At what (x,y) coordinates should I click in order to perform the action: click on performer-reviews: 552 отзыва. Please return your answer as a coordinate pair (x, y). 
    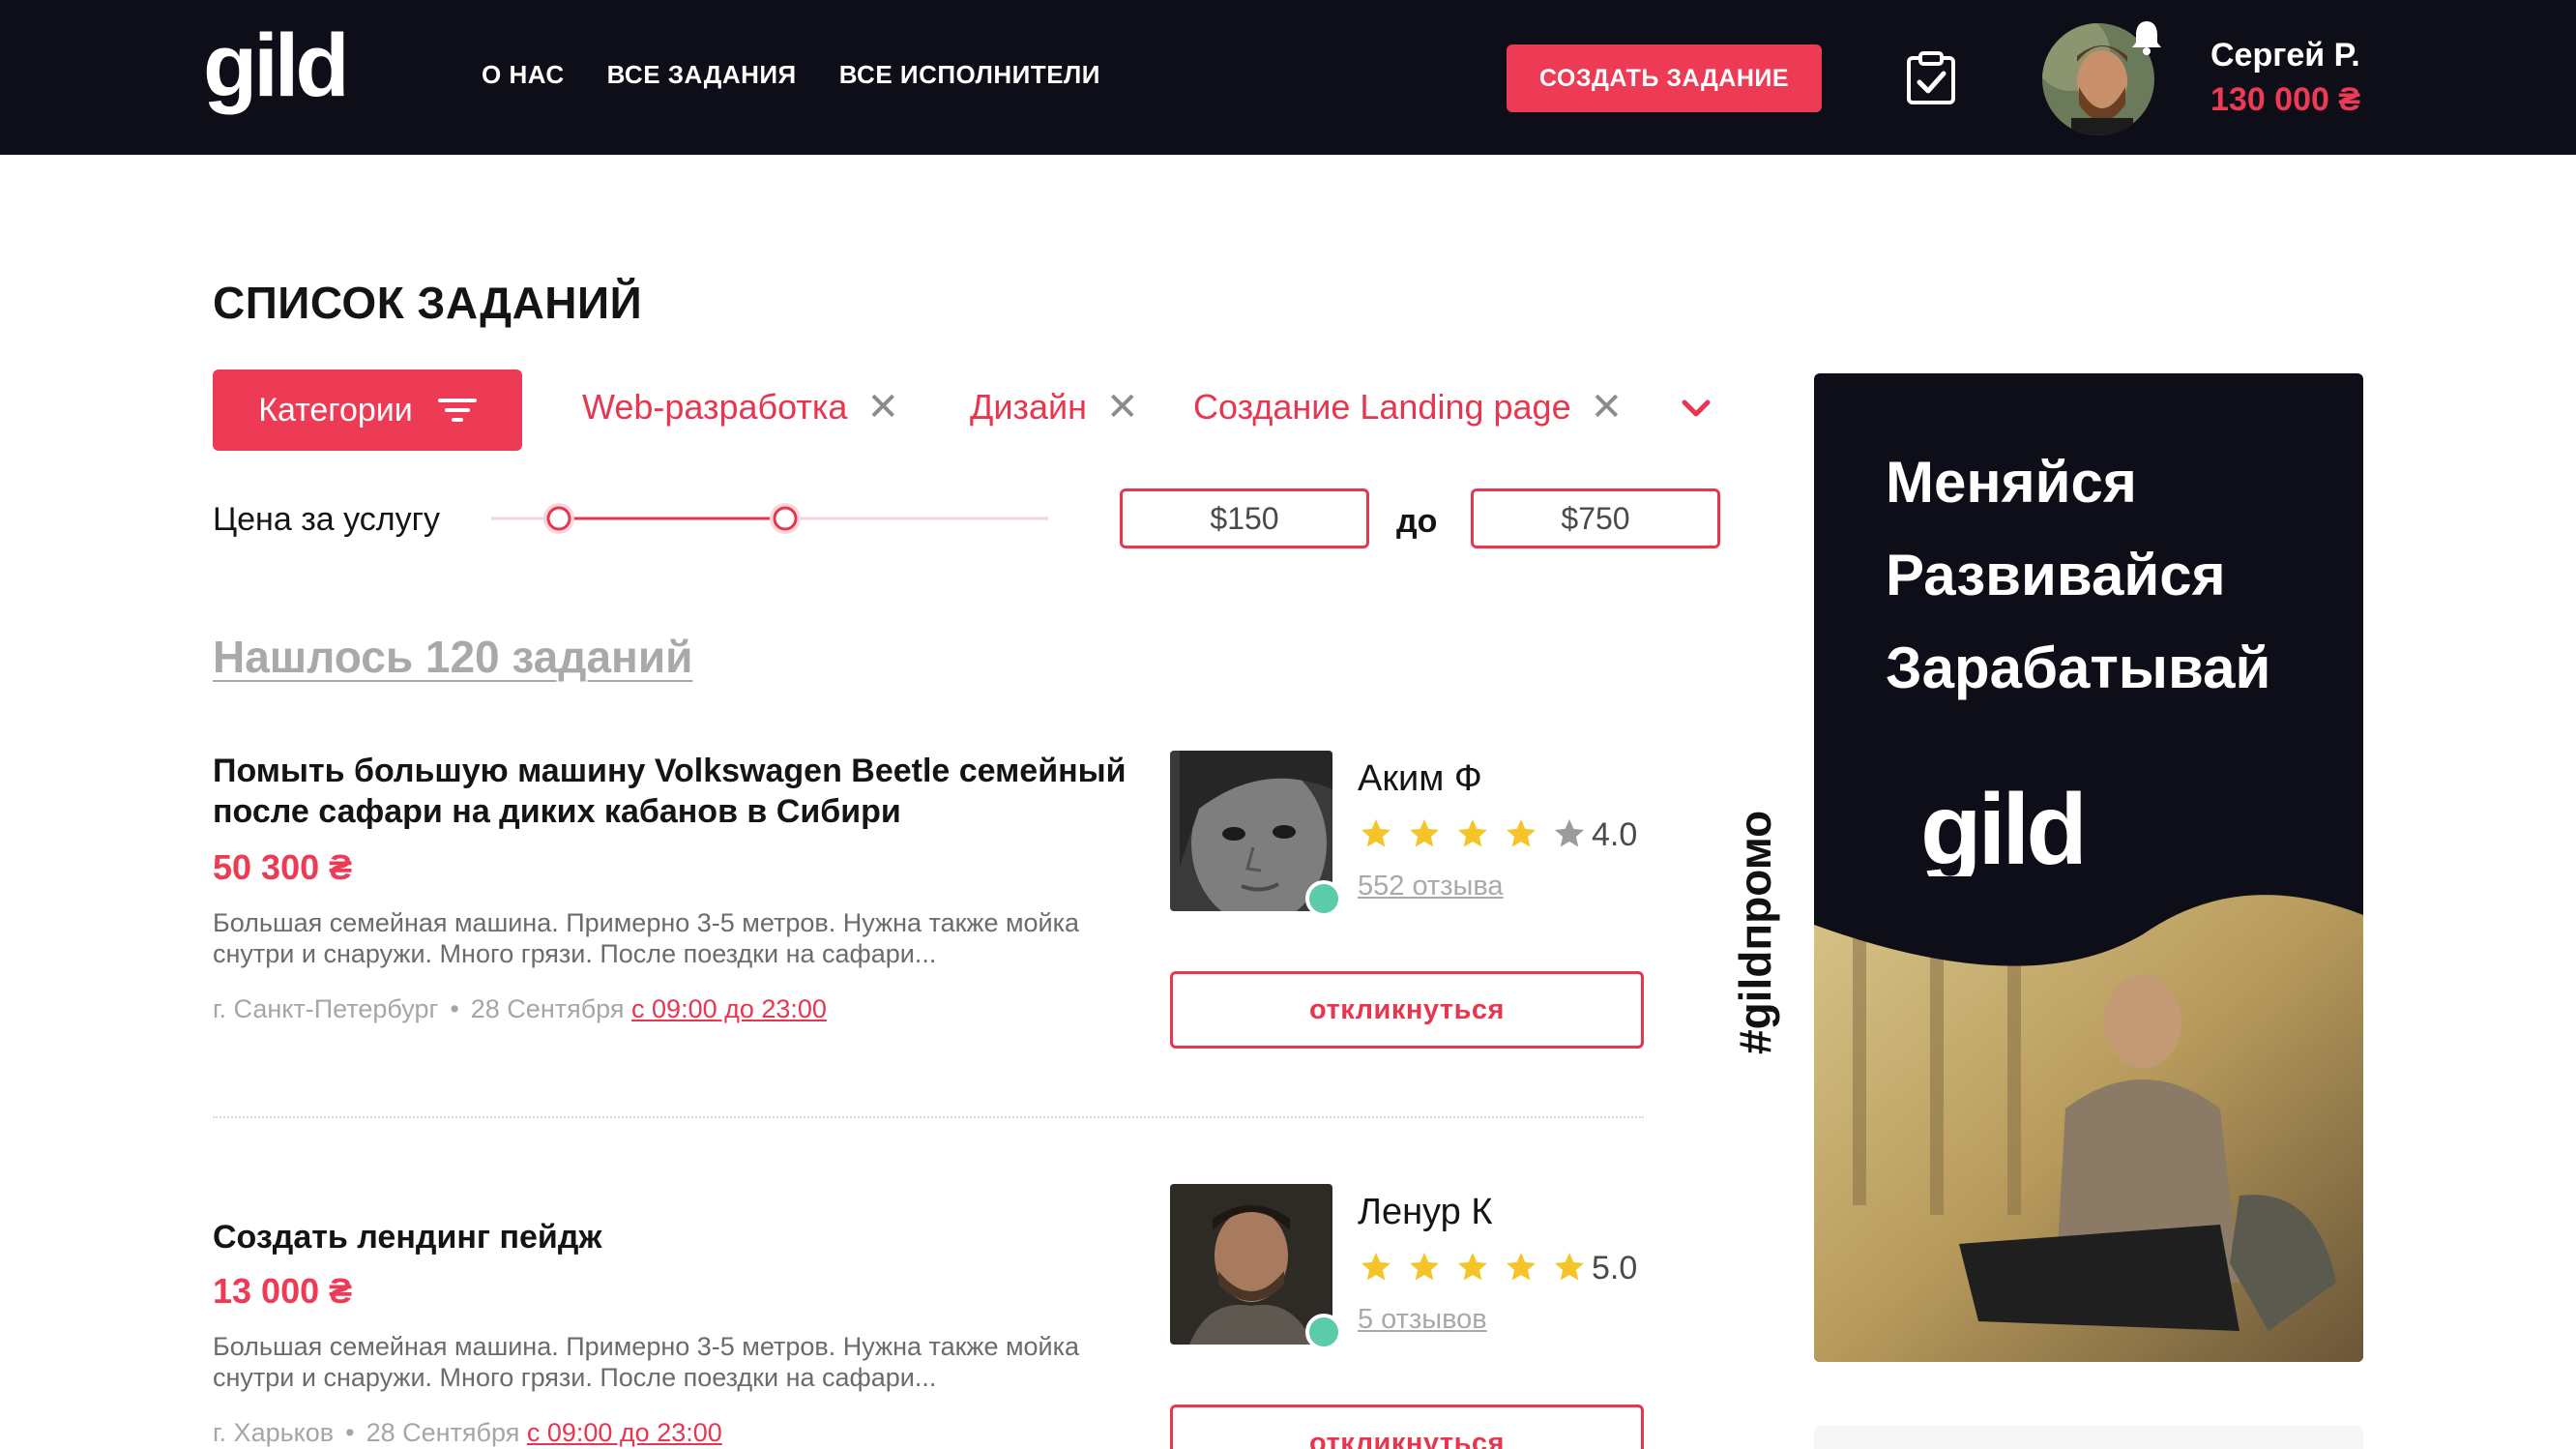
    Looking at the image, I should click on (1431, 886).